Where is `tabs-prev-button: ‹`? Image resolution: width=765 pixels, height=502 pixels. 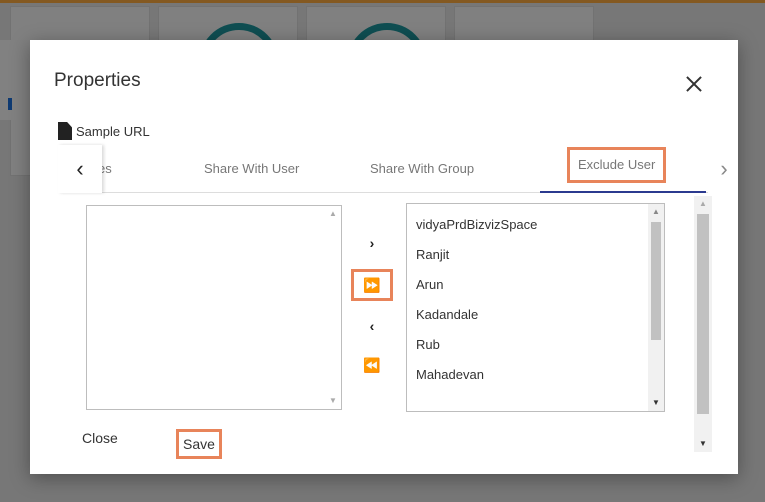 tabs-prev-button: ‹ is located at coordinates (80, 169).